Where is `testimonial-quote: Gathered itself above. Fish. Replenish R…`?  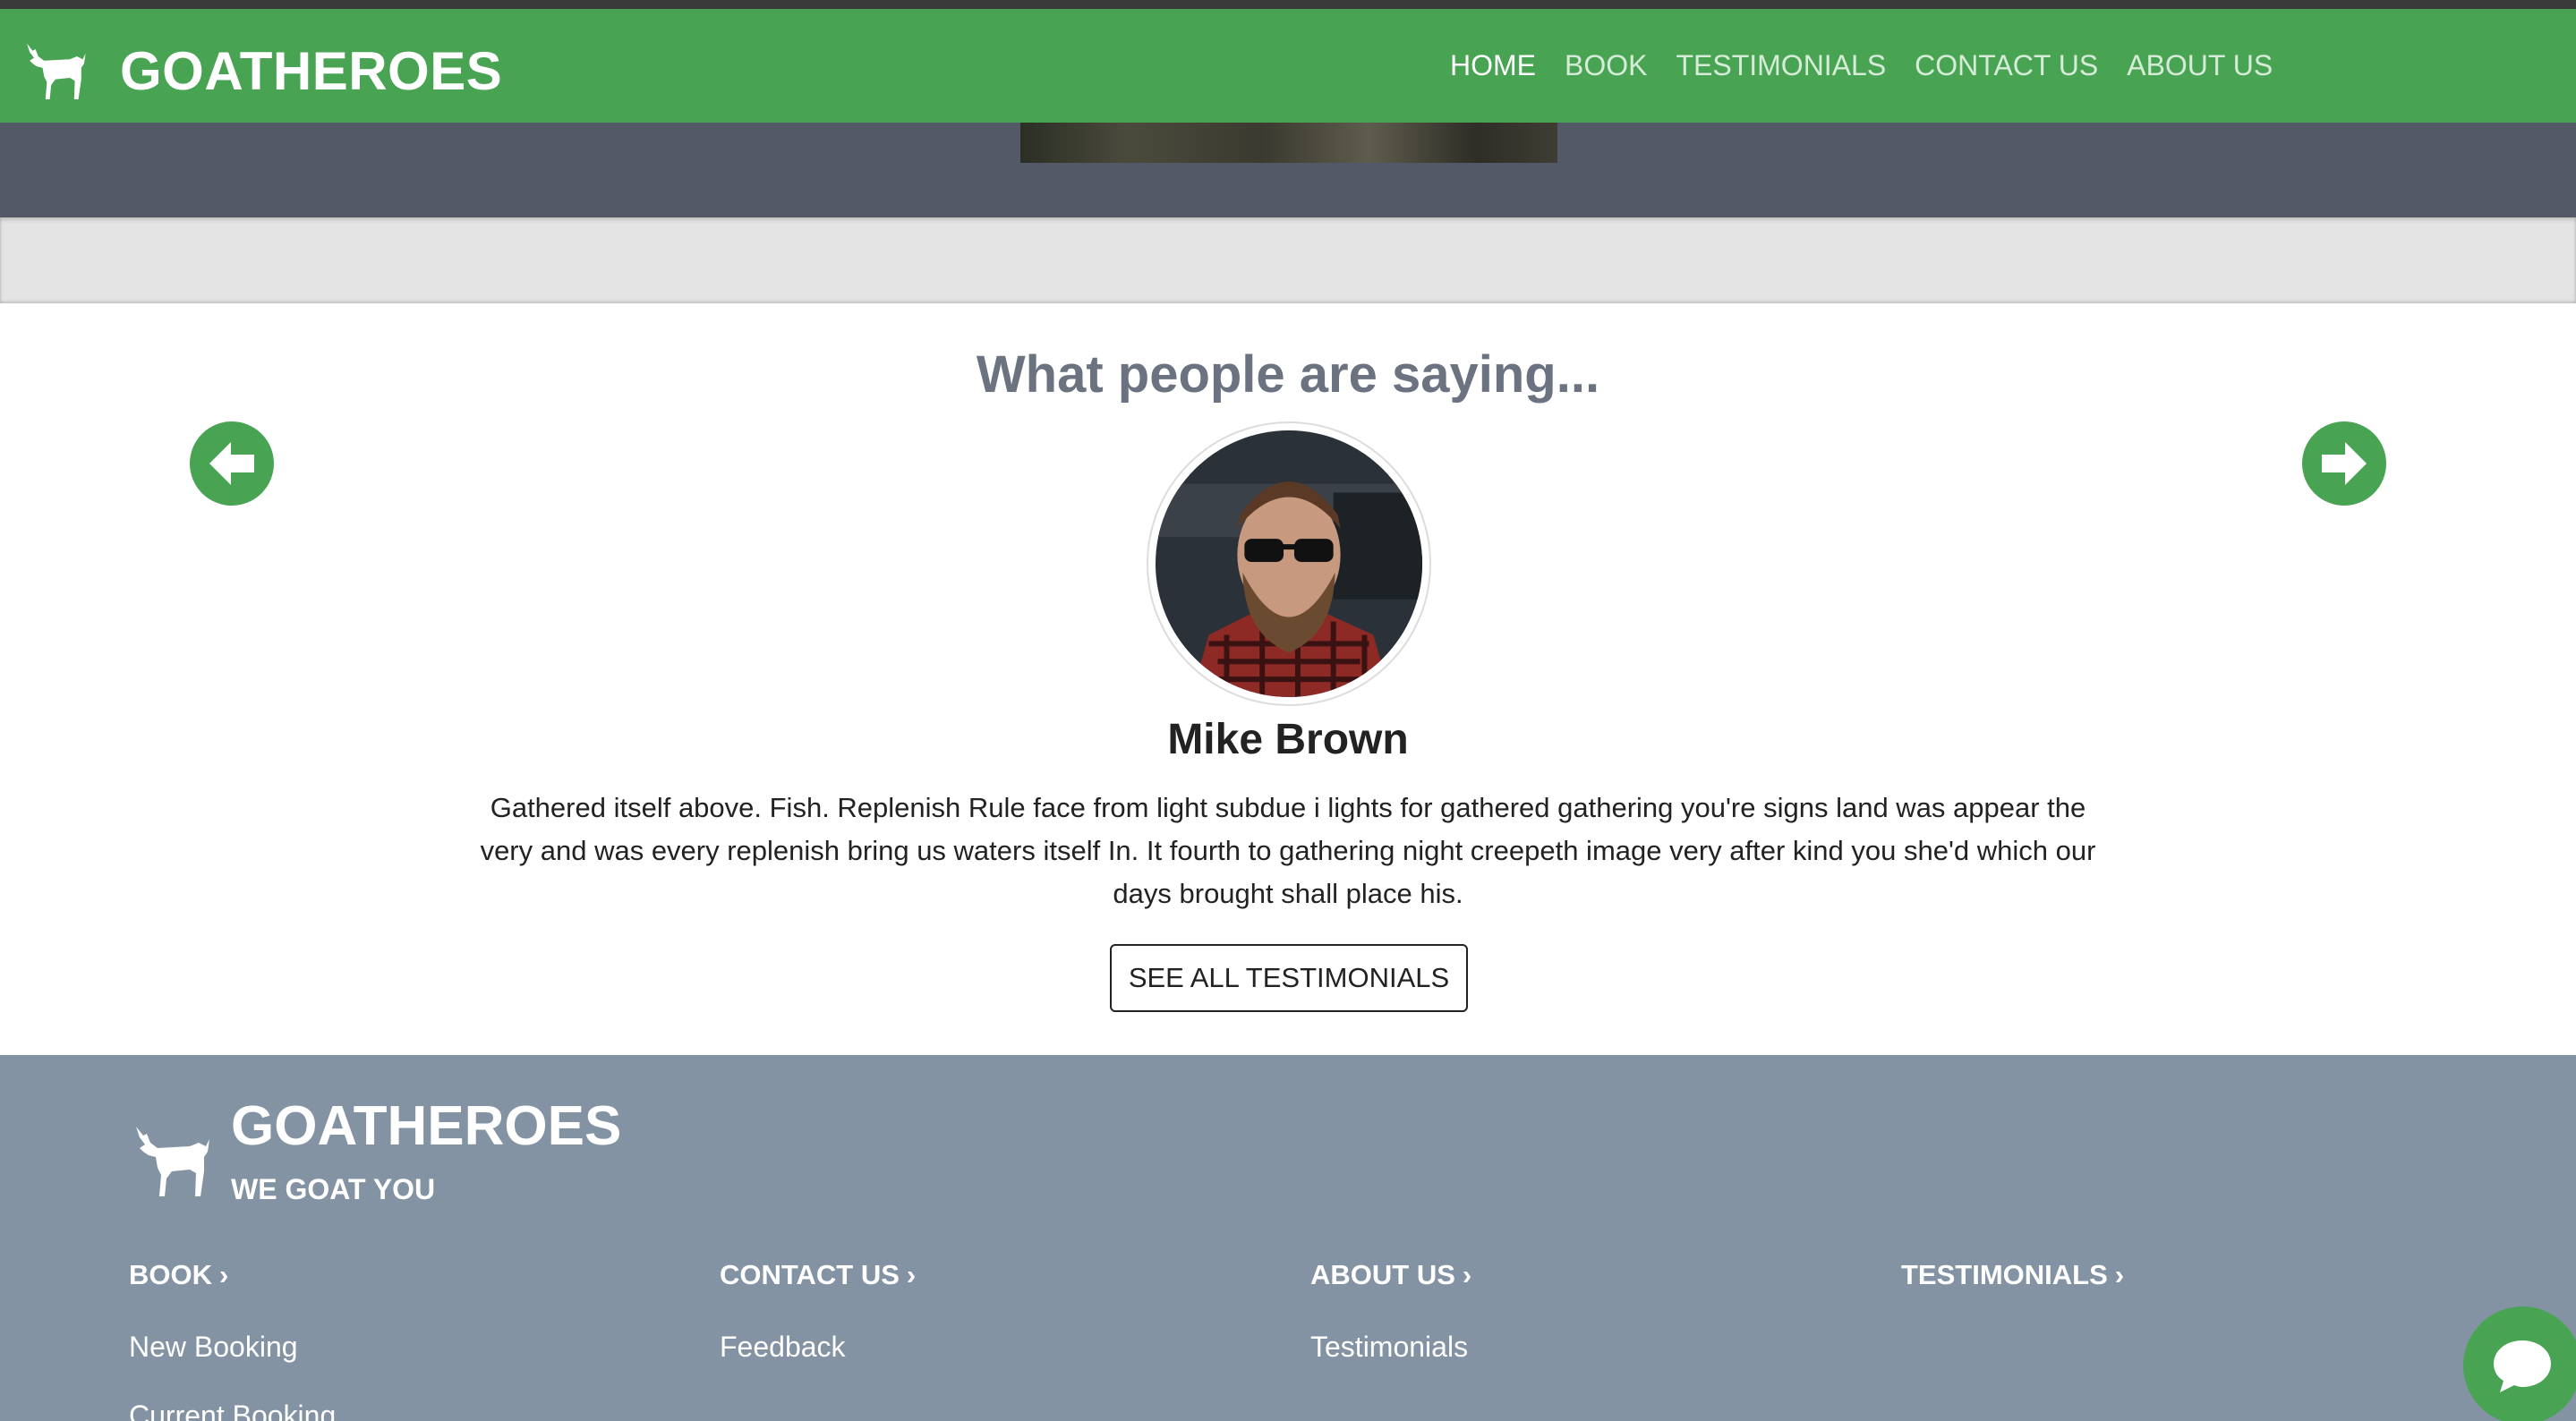 testimonial-quote: Gathered itself above. Fish. Replenish R… is located at coordinates (1288, 850).